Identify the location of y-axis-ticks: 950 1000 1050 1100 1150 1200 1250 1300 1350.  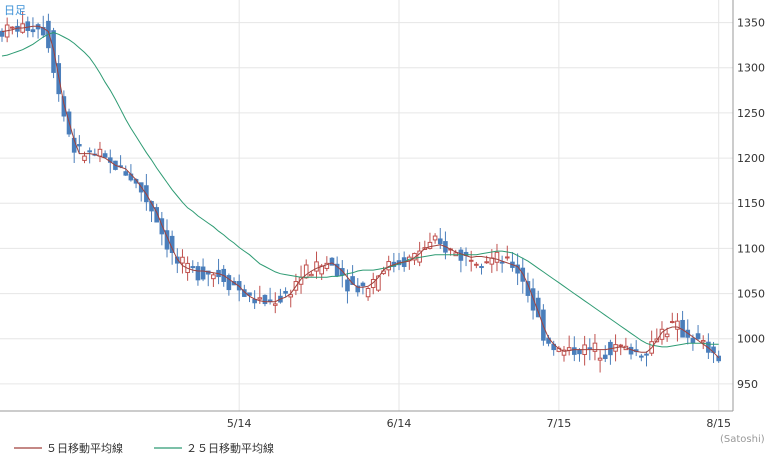
(751, 204).